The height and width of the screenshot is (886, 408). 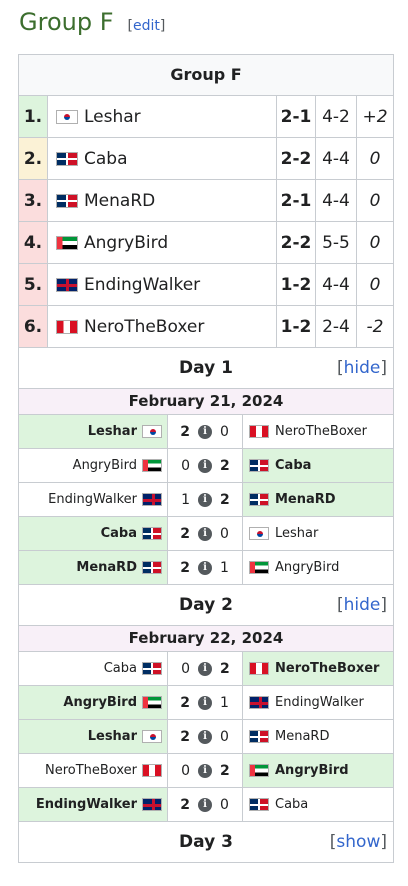 What do you see at coordinates (296, 200) in the screenshot?
I see `standing-match-score: 2-1` at bounding box center [296, 200].